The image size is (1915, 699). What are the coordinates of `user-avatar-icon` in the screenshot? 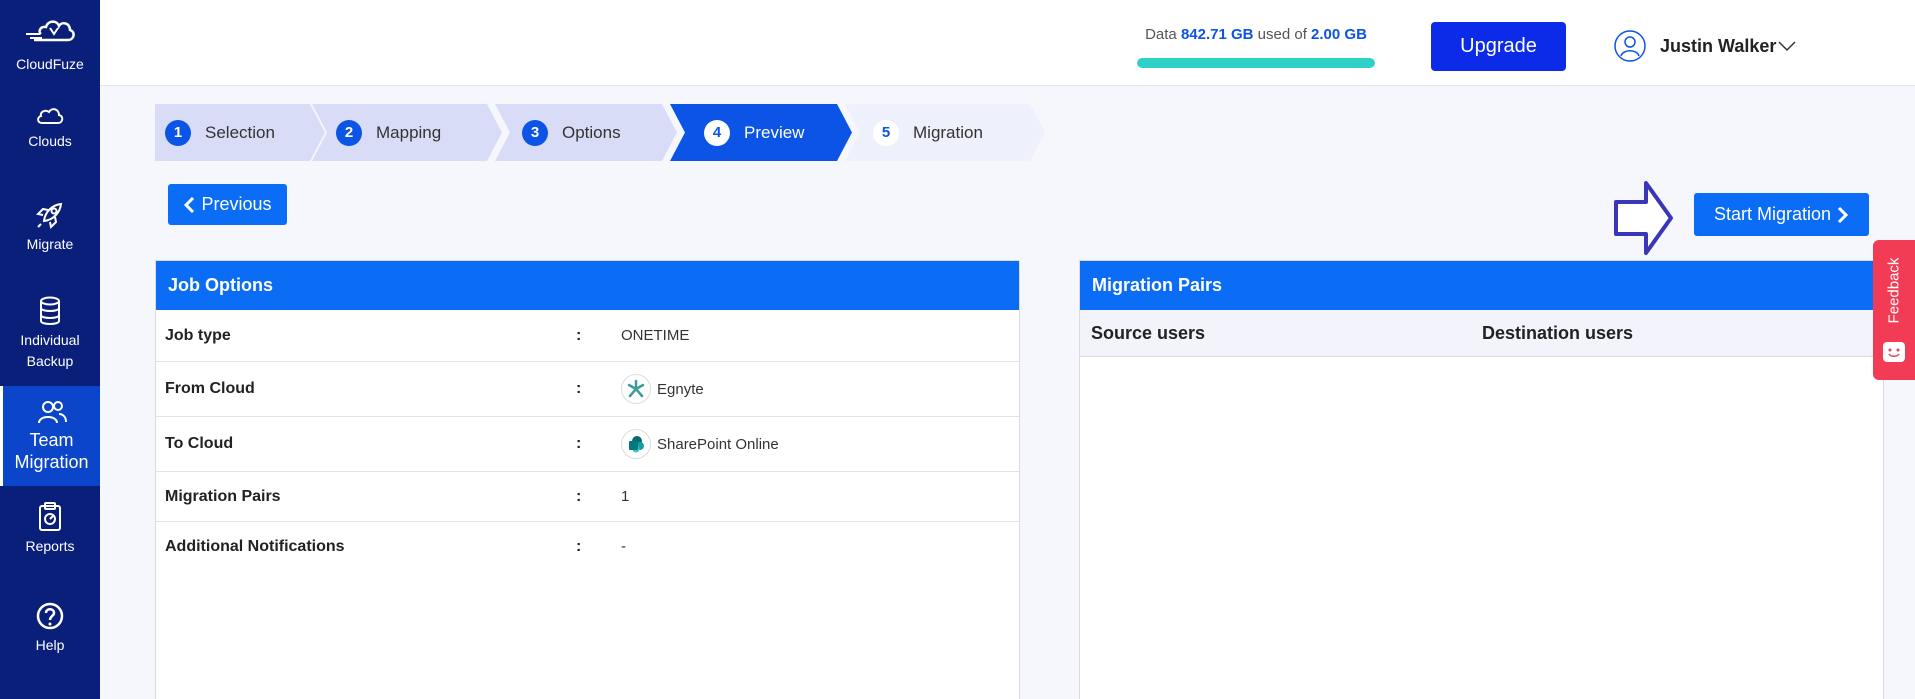 It's located at (1630, 46).